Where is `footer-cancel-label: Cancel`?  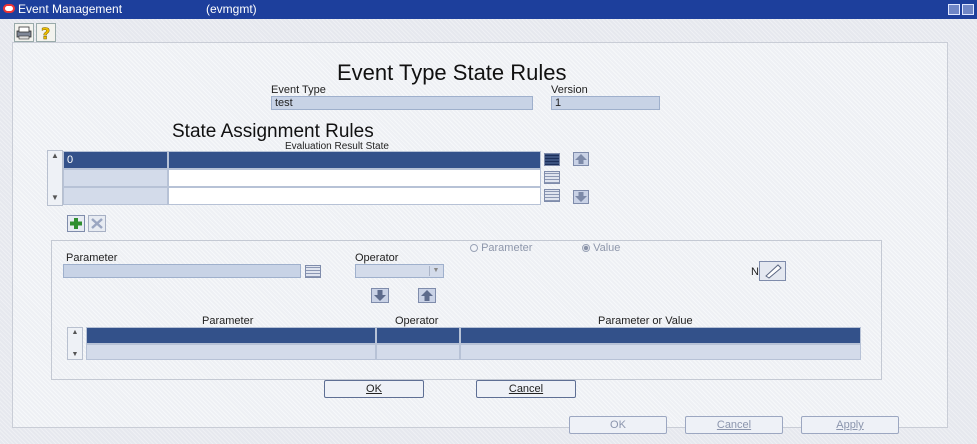
footer-cancel-label: Cancel is located at coordinates (734, 425).